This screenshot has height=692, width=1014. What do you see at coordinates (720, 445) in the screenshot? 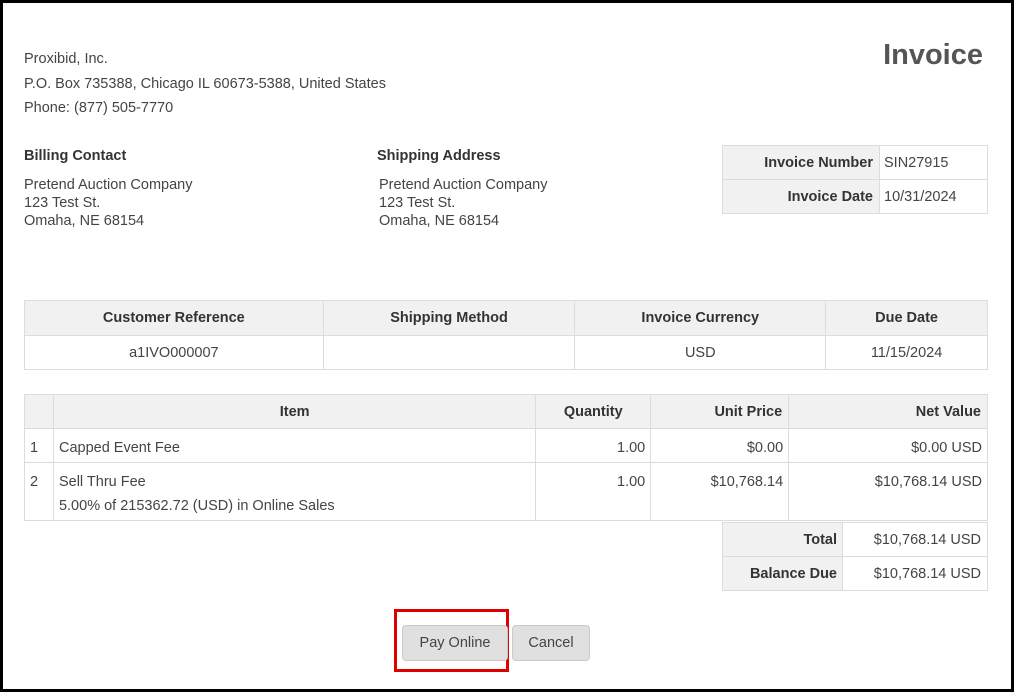
I see `unit-price-cell: $0.00` at bounding box center [720, 445].